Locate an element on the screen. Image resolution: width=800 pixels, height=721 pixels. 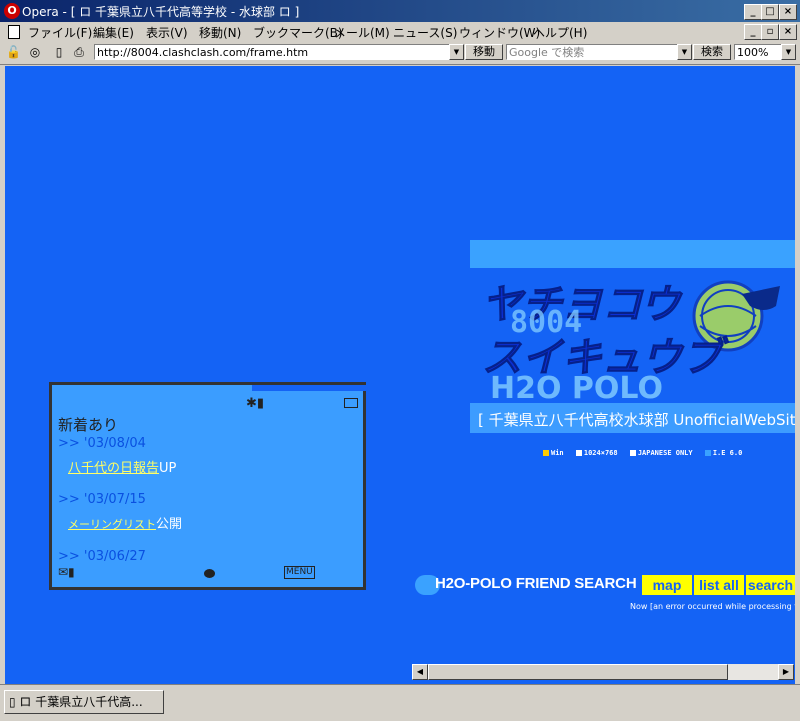
menu-window: ウィンドウ(W) is located at coordinates (499, 32).